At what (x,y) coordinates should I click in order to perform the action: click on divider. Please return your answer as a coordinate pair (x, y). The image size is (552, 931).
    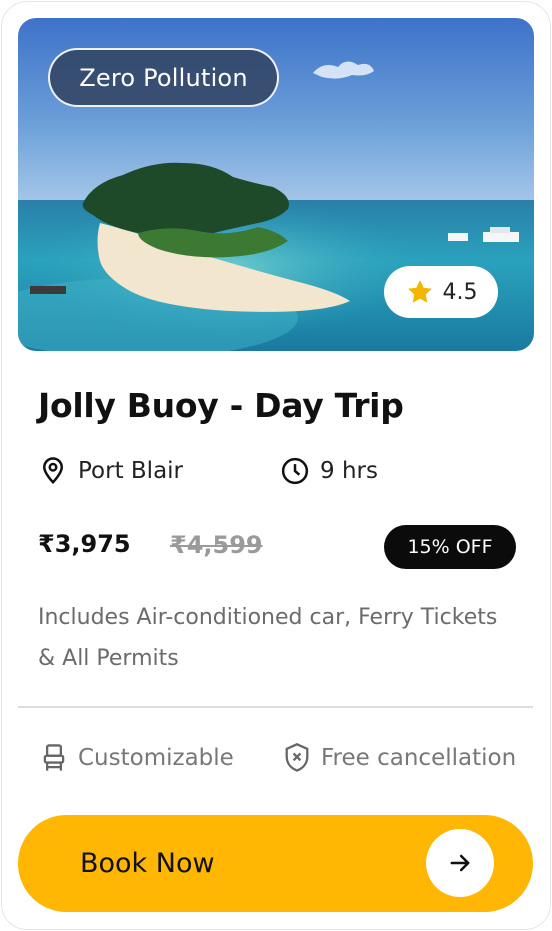
    Looking at the image, I should click on (275, 707).